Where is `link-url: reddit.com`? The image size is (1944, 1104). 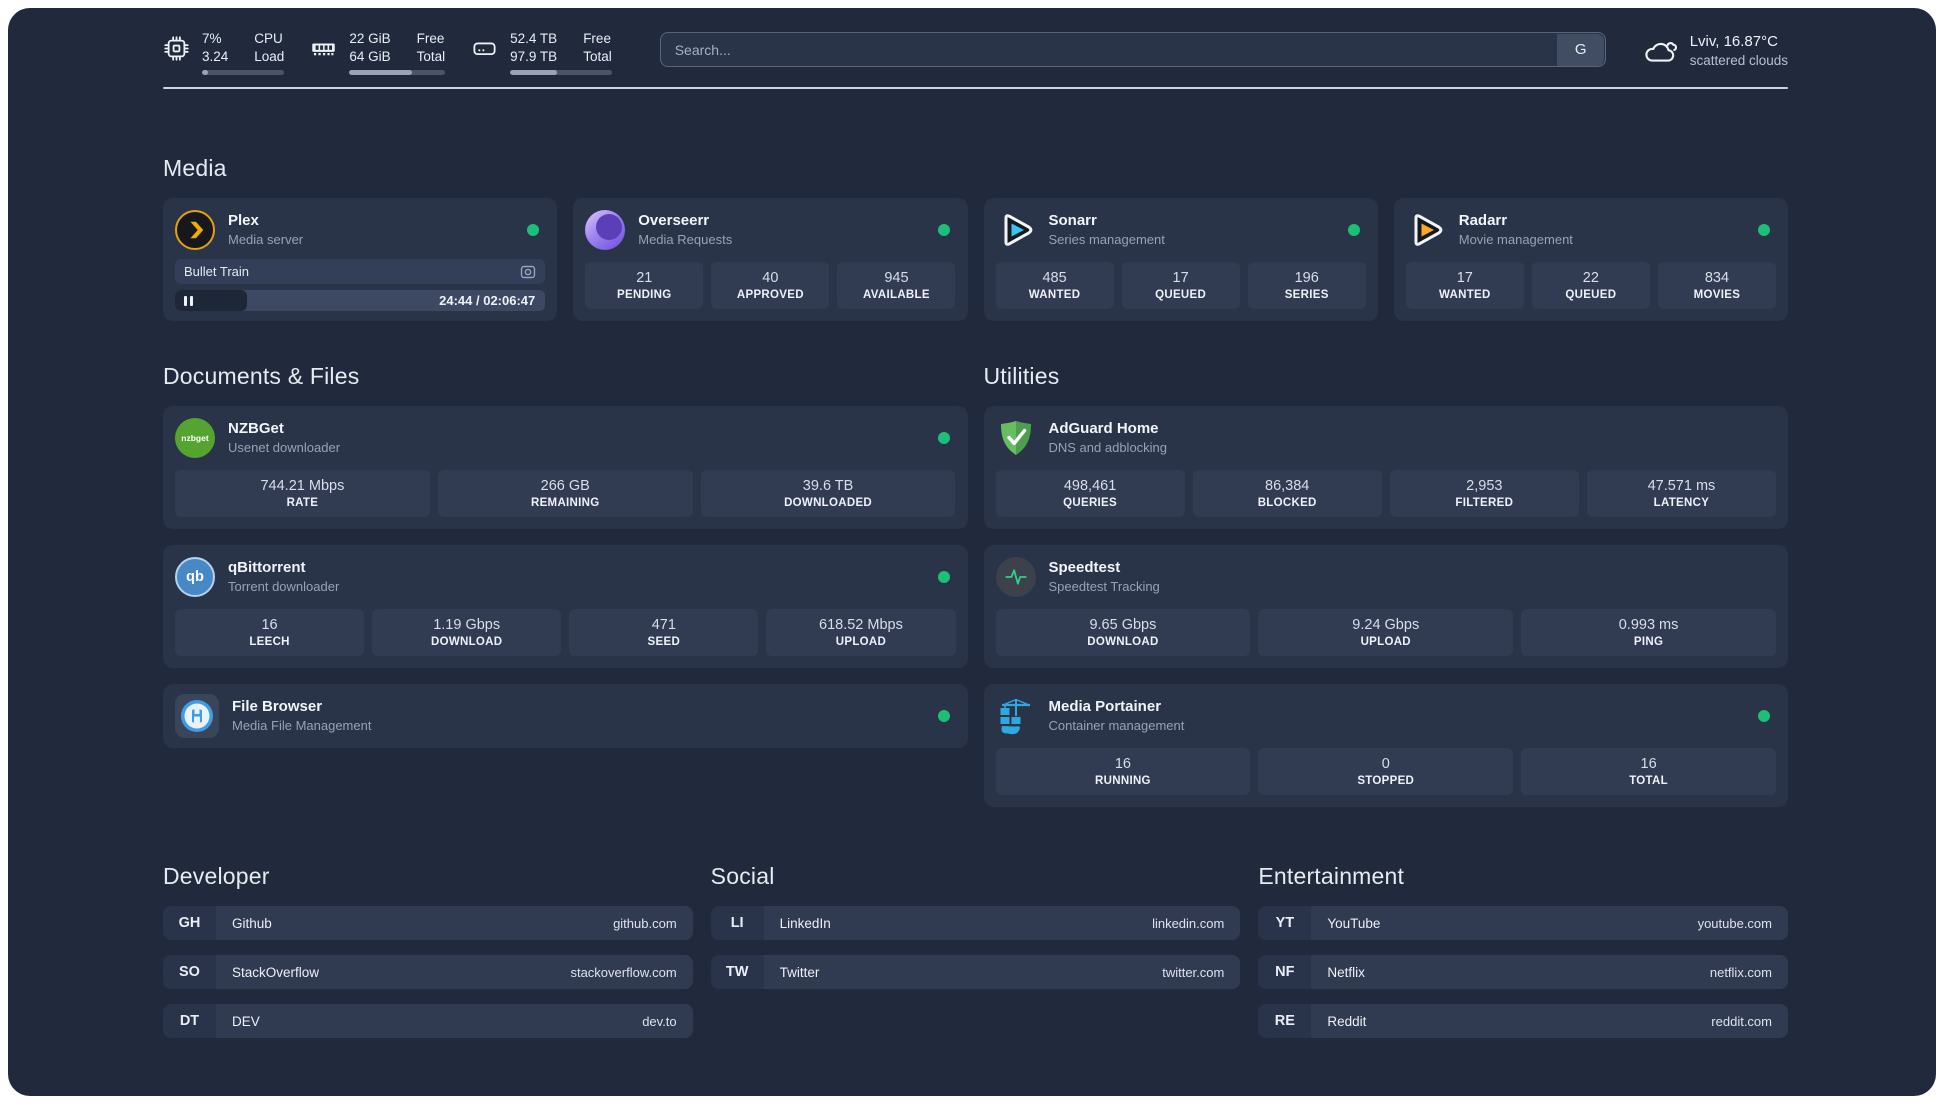
link-url: reddit.com is located at coordinates (1741, 1021).